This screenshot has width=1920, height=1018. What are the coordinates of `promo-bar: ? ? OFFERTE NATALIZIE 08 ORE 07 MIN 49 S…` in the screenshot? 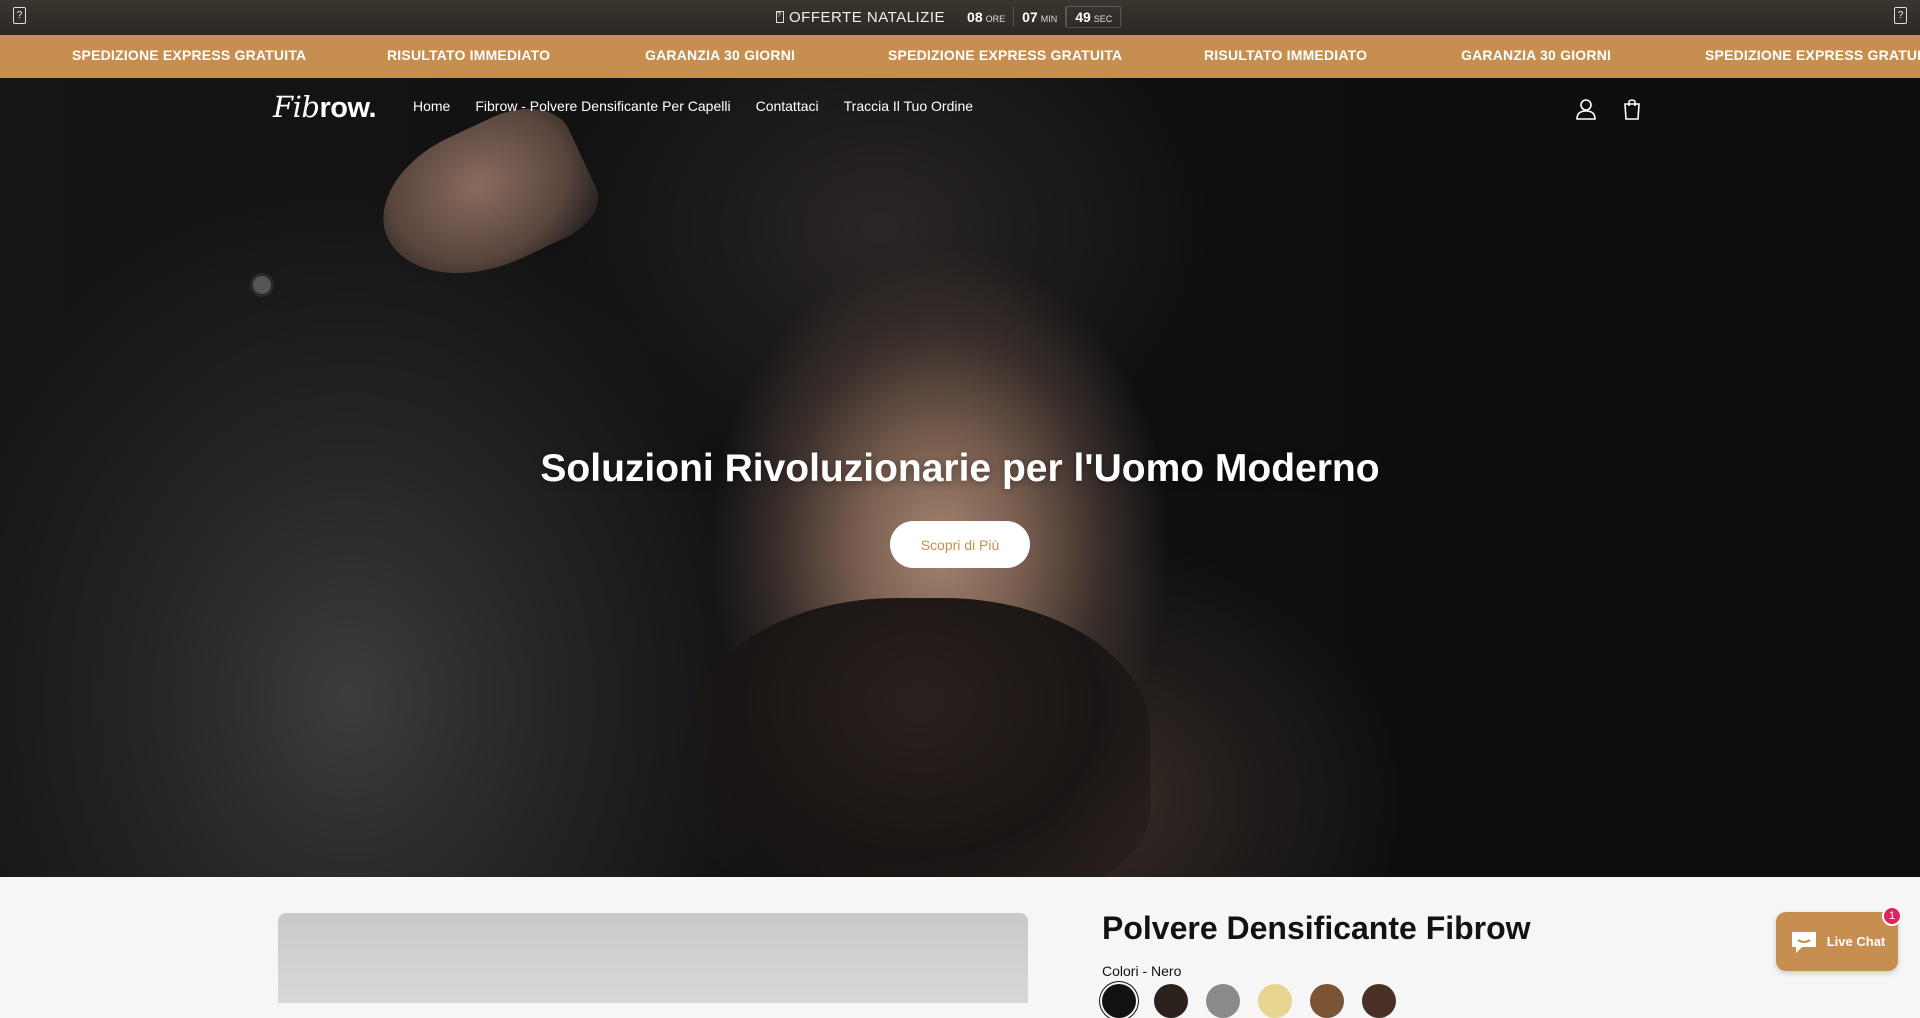 It's located at (960, 17).